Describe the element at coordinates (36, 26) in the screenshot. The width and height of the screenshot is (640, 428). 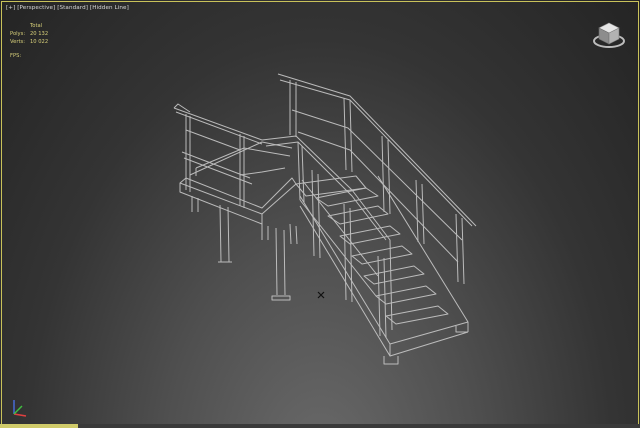
I see `stats-header: Total` at that location.